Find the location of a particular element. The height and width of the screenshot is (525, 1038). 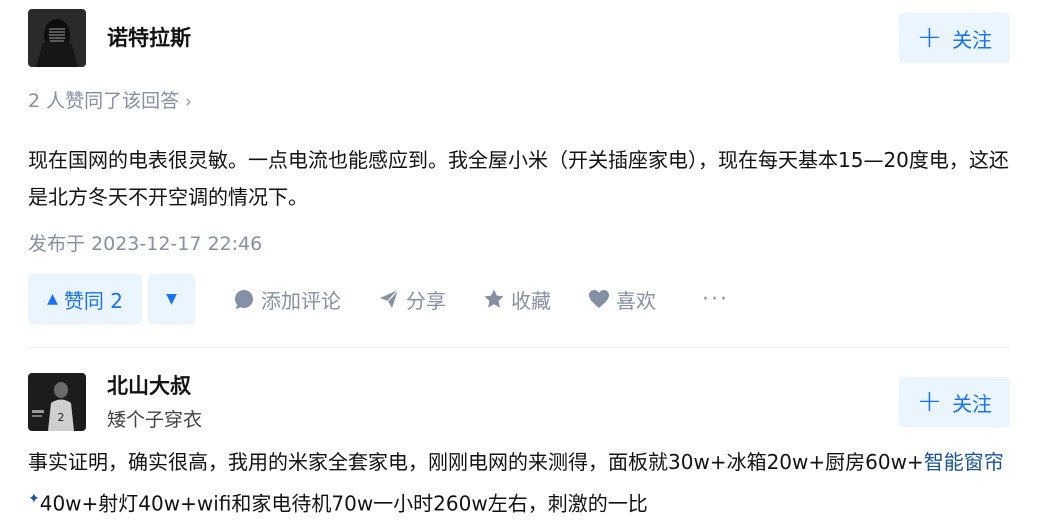

comment-icon is located at coordinates (244, 299).